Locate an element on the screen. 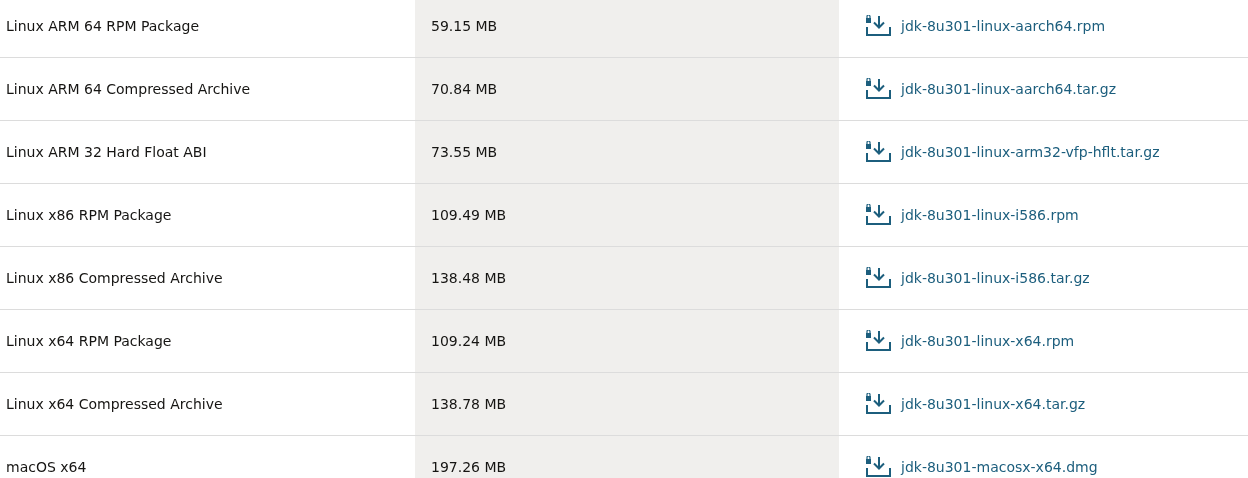 The width and height of the screenshot is (1248, 478). product-name: Linux ARM 64 RPM Package is located at coordinates (102, 26).